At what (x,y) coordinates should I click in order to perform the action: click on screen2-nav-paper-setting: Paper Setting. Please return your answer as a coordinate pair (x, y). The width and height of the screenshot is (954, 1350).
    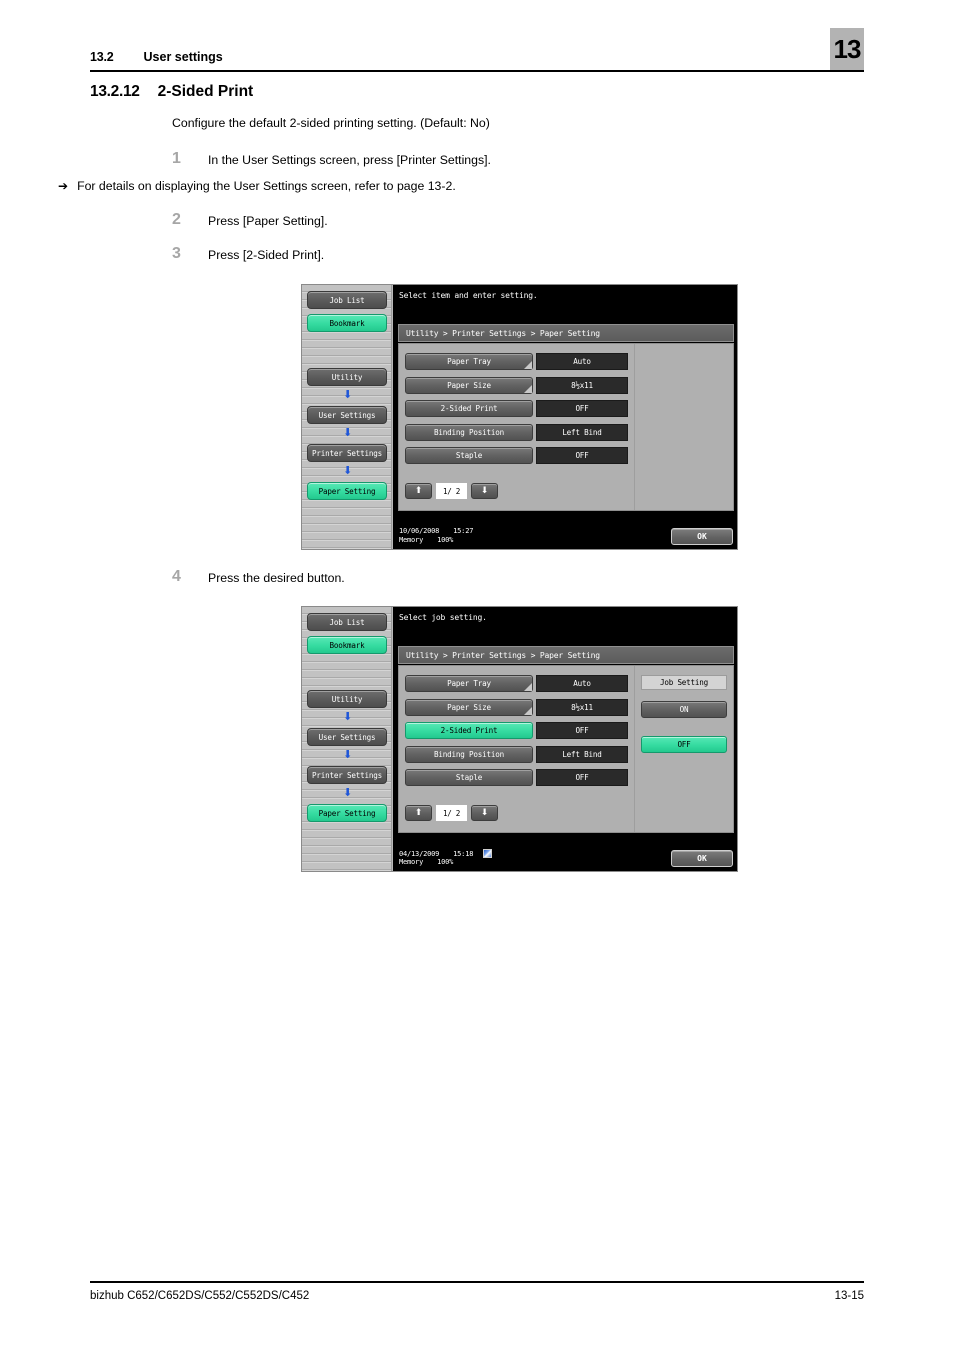
    Looking at the image, I should click on (347, 813).